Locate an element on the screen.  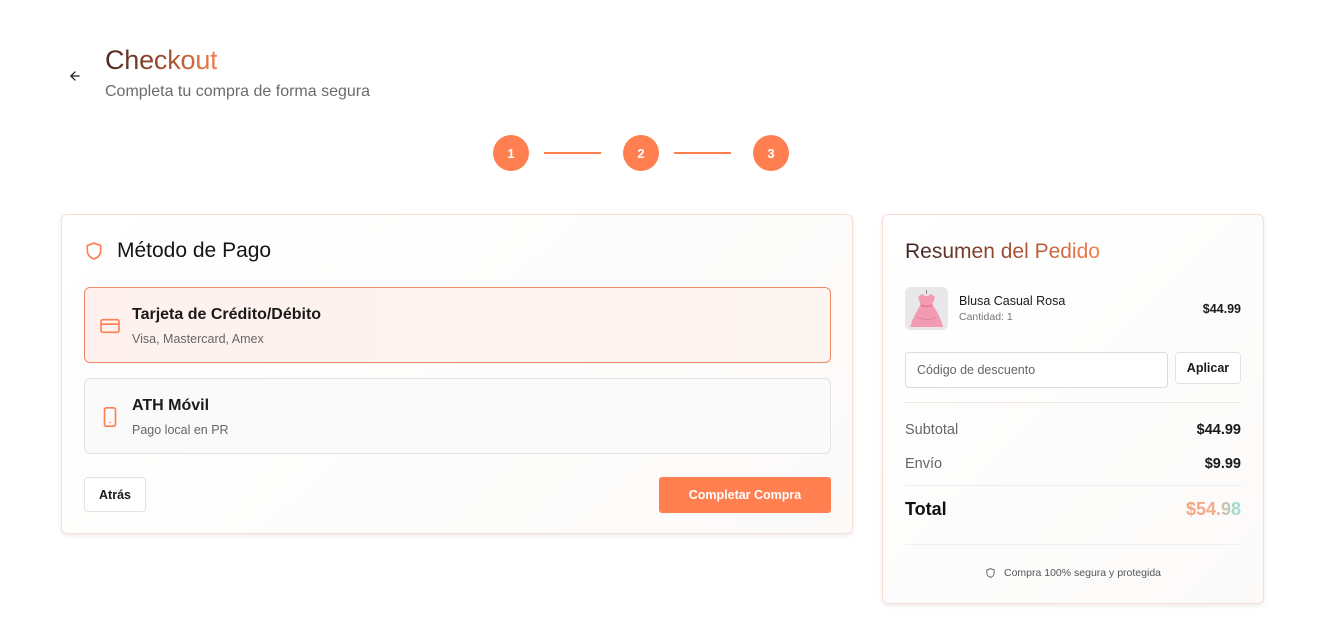
shipping-label: Envío is located at coordinates (924, 464).